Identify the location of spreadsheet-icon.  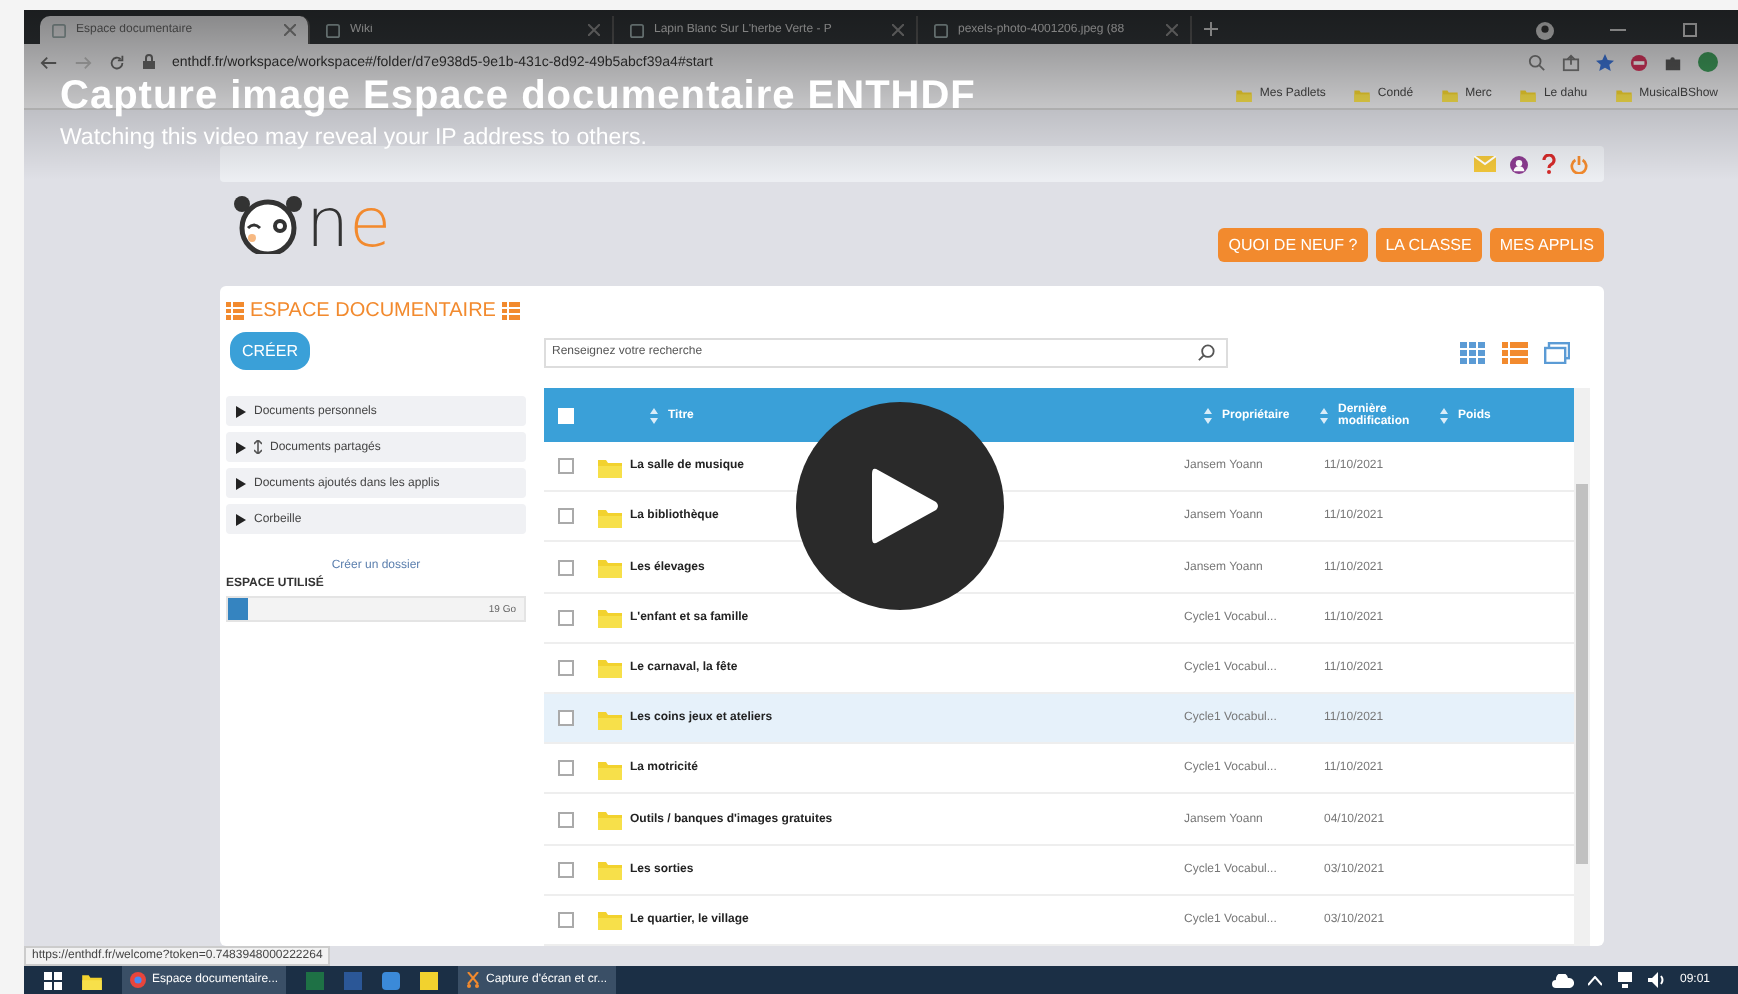
(315, 980).